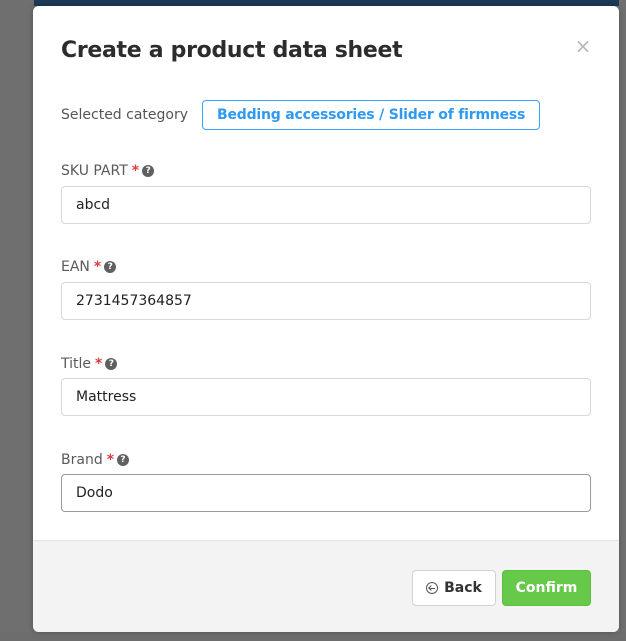 This screenshot has width=626, height=641. What do you see at coordinates (326, 301) in the screenshot?
I see `ean-input` at bounding box center [326, 301].